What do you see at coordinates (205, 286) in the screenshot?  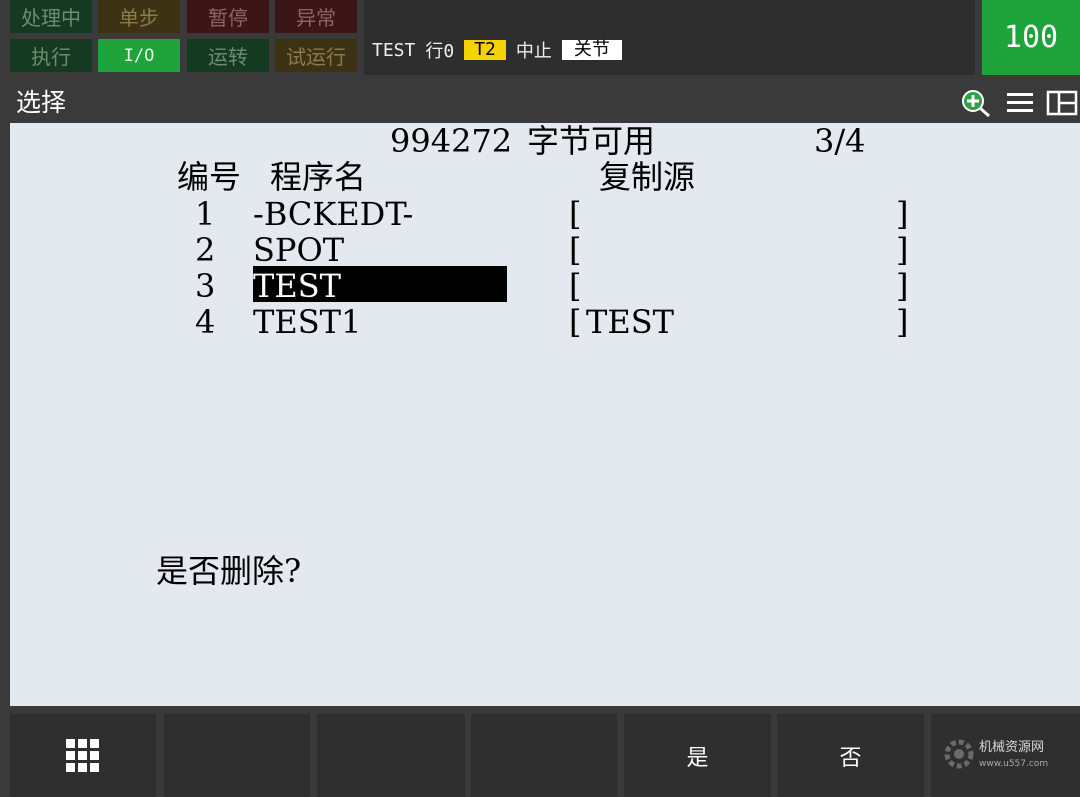 I see `row-number: 3` at bounding box center [205, 286].